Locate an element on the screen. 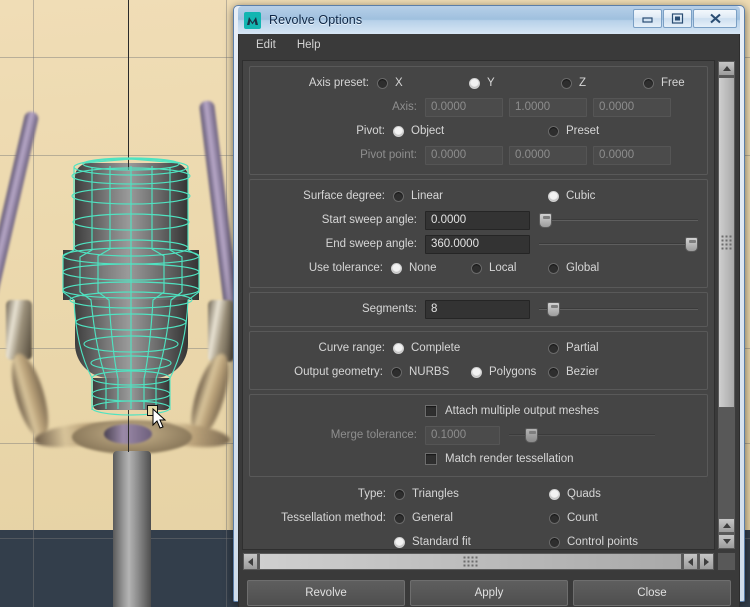  label-pivot: Pivot: is located at coordinates (370, 131).